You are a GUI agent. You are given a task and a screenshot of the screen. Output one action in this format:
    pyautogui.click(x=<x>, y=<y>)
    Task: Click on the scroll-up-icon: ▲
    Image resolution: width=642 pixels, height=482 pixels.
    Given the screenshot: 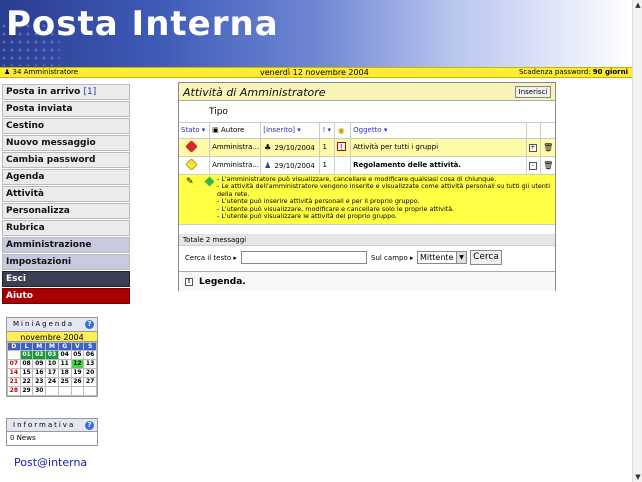 What is the action you would take?
    pyautogui.click(x=637, y=5)
    